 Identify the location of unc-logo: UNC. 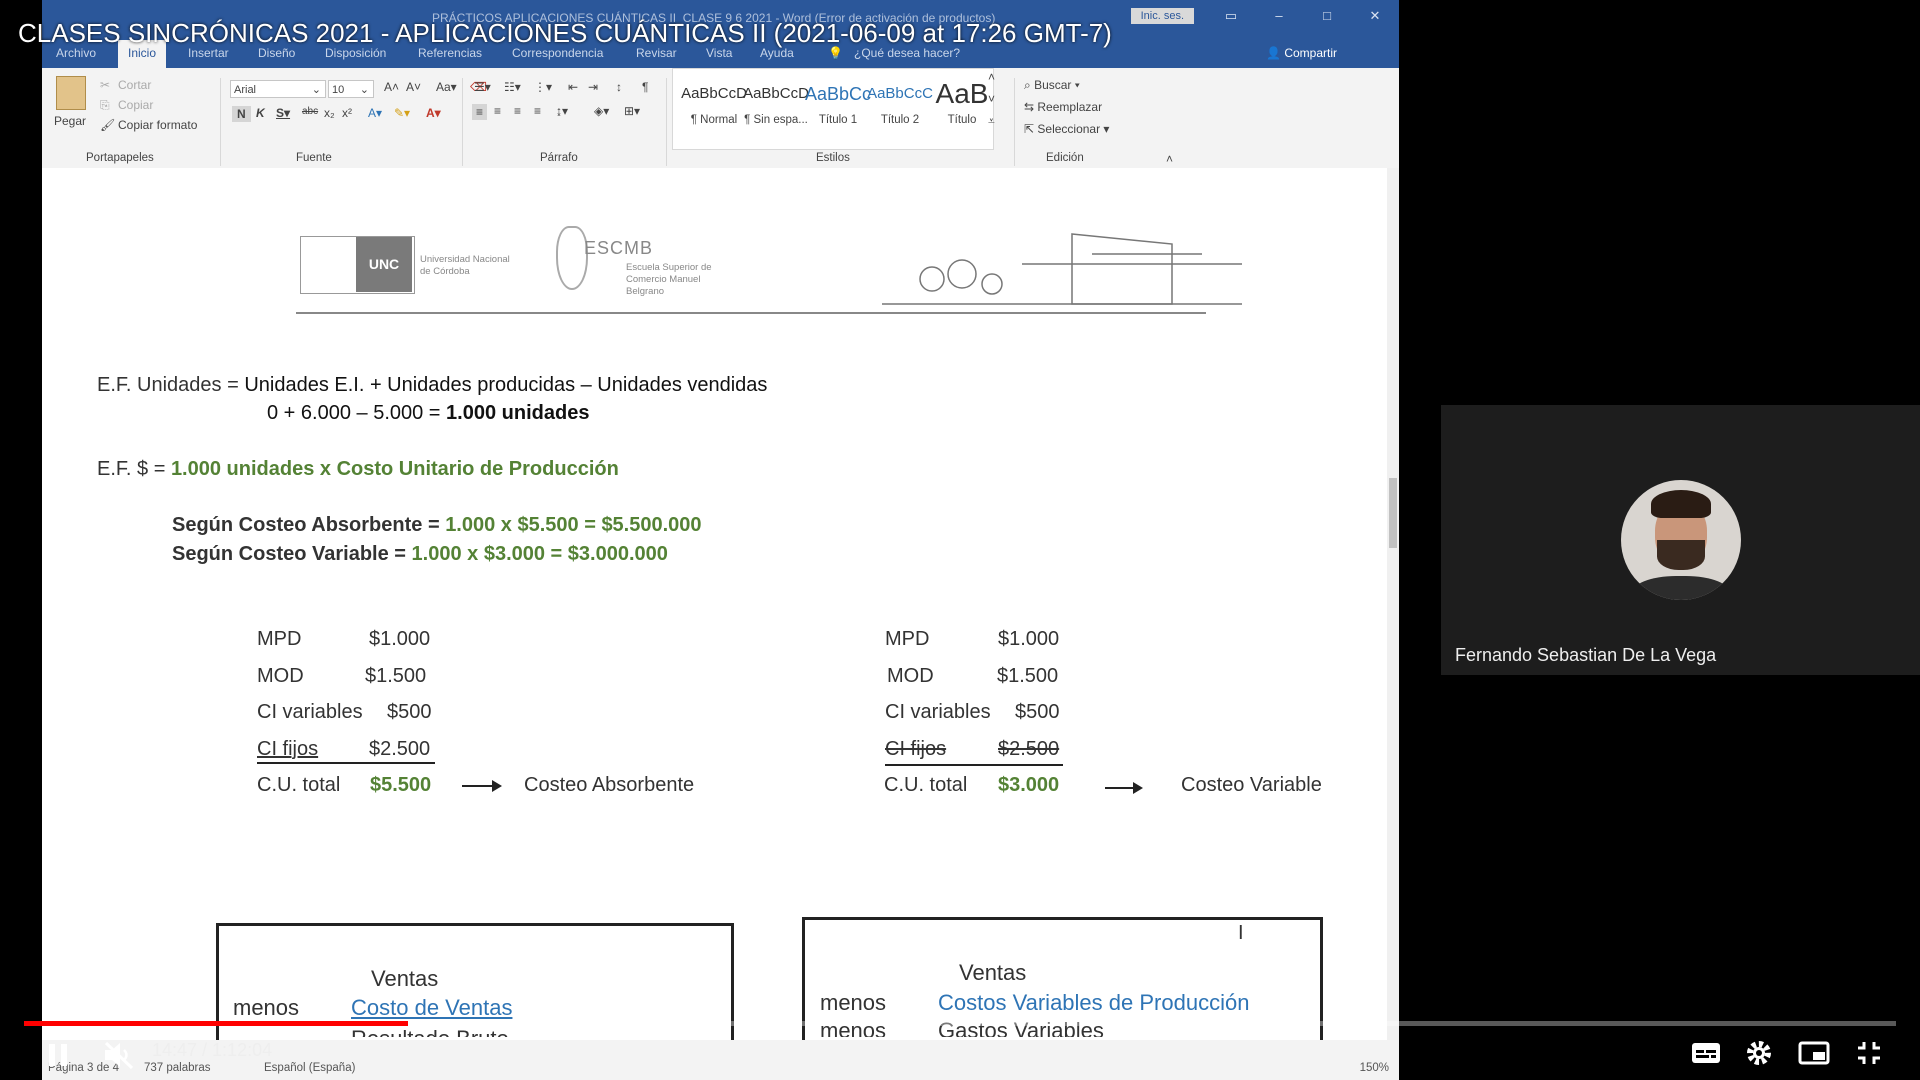
(384, 264).